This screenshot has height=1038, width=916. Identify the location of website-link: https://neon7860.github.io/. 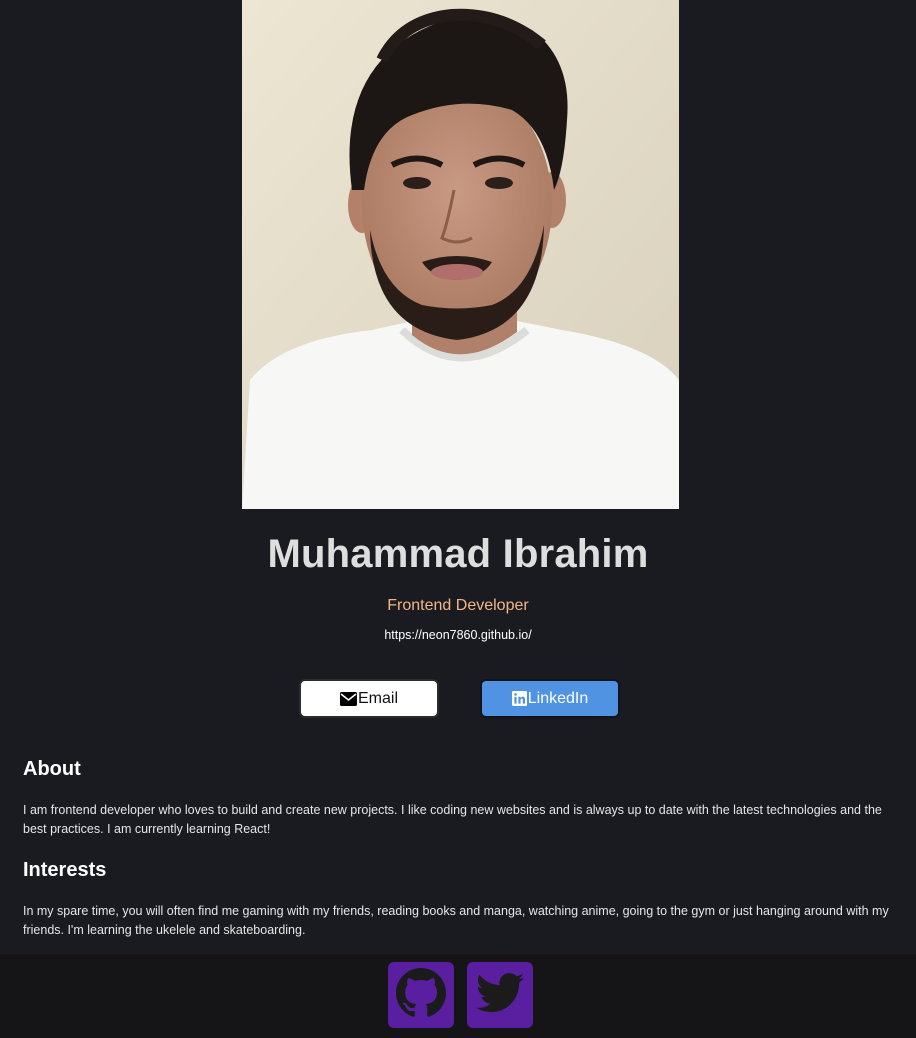
(458, 635).